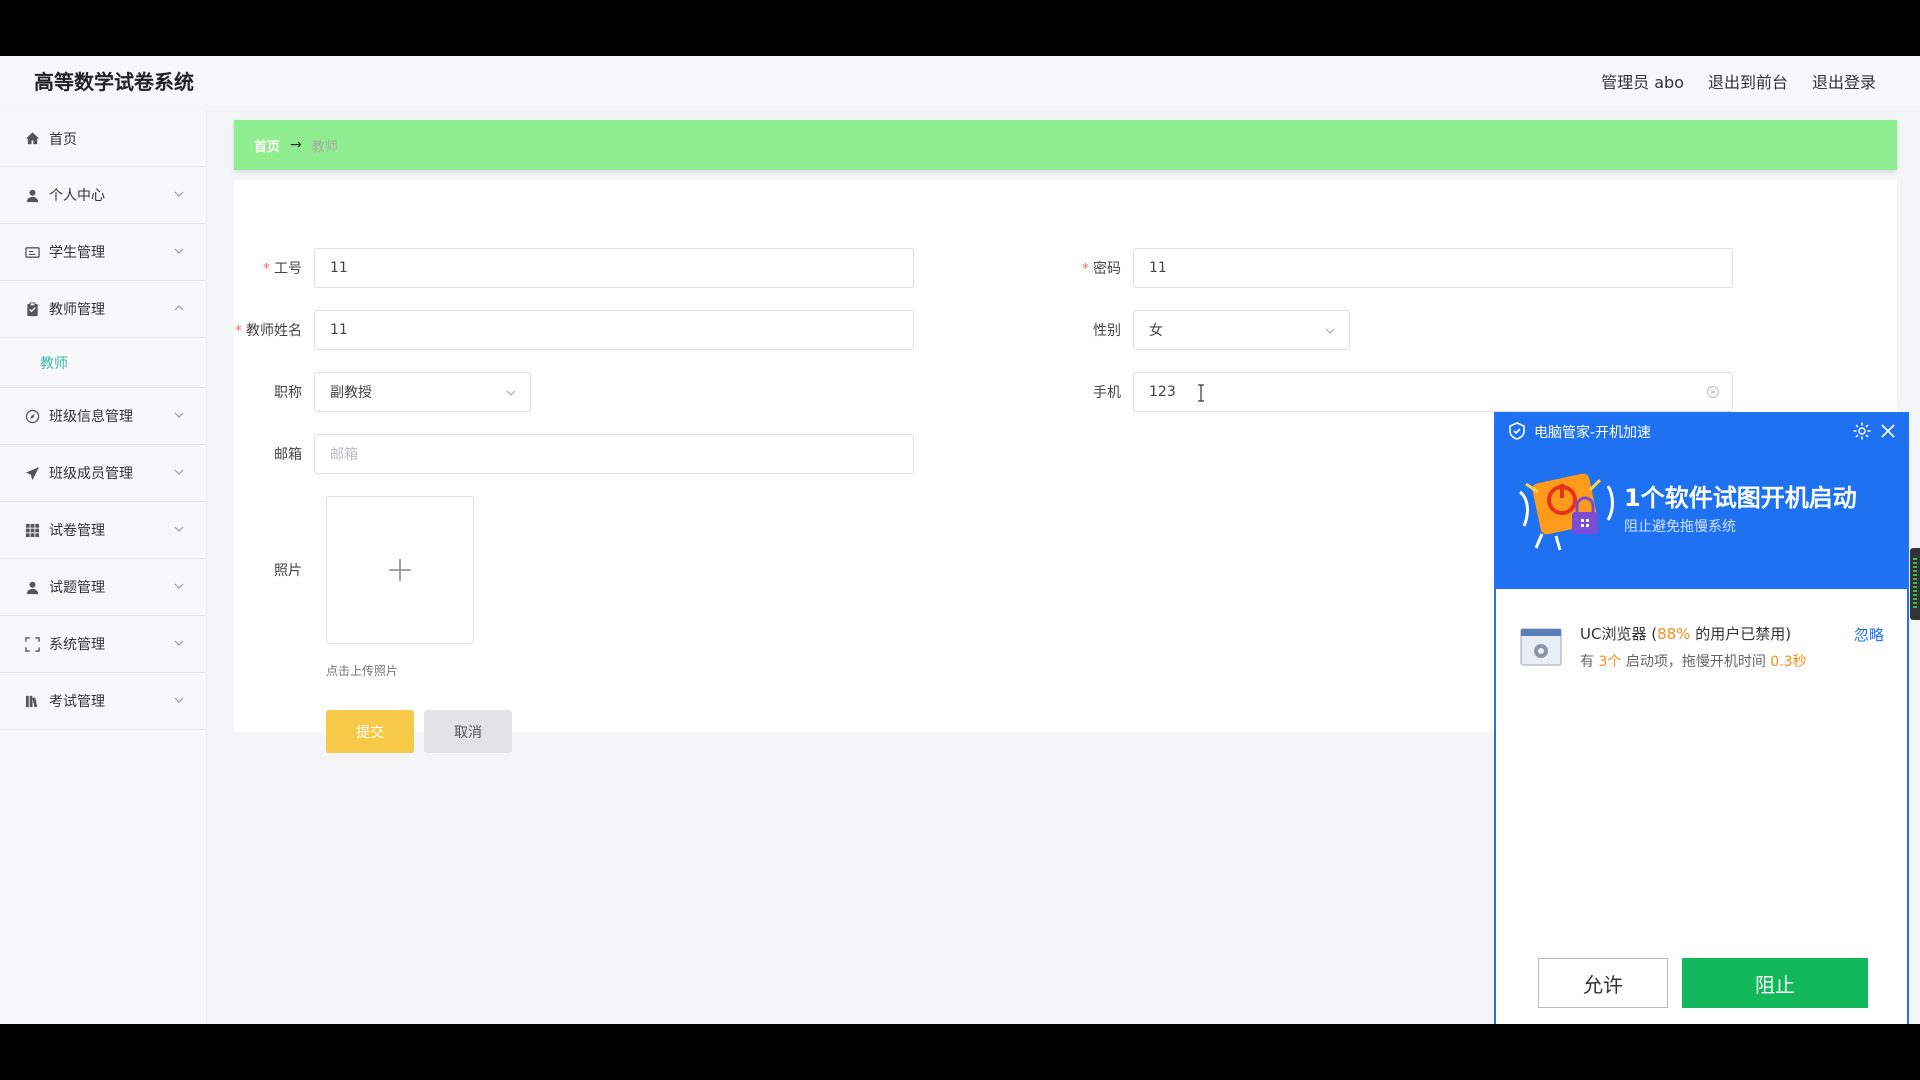 The image size is (1920, 1080). I want to click on xingbie-value: 女, so click(1156, 331).